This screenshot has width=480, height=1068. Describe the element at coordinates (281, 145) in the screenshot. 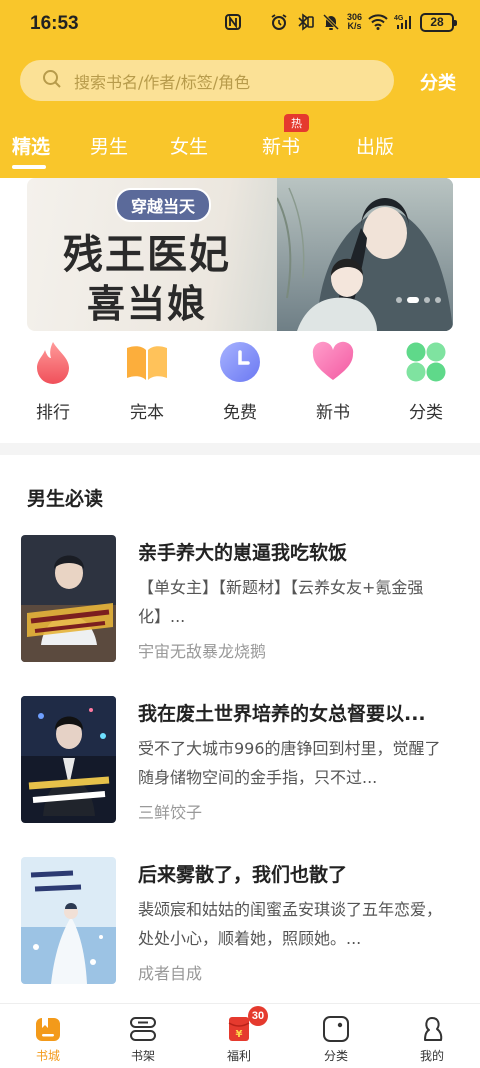

I see `tab-new-books: 新书` at that location.